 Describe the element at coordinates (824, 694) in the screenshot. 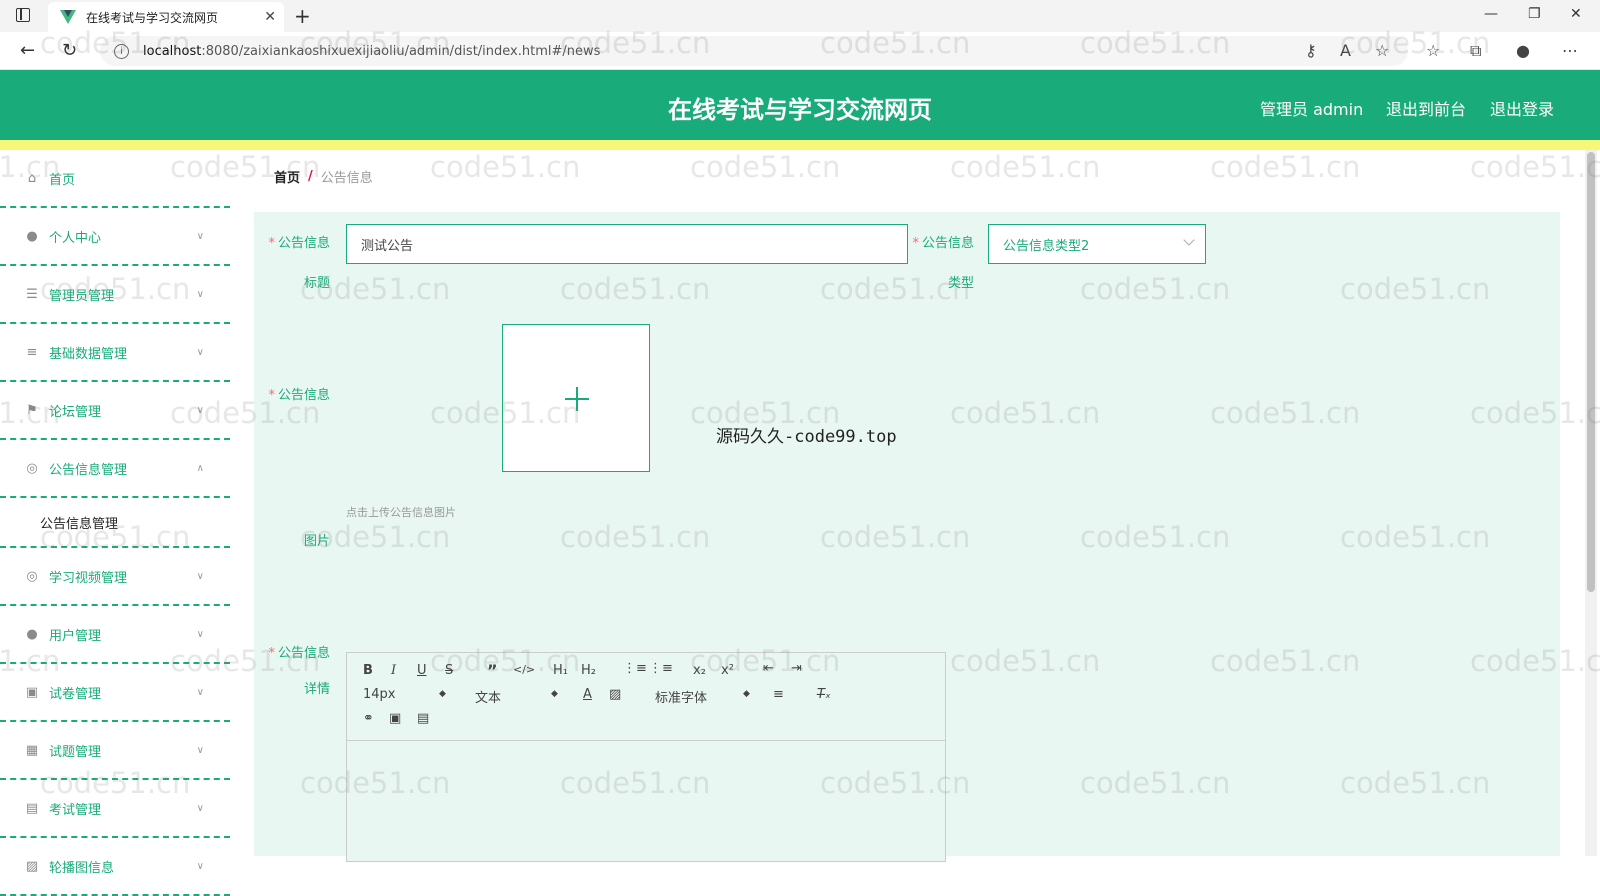

I see `clear-format-icon: T̶ₓ` at that location.